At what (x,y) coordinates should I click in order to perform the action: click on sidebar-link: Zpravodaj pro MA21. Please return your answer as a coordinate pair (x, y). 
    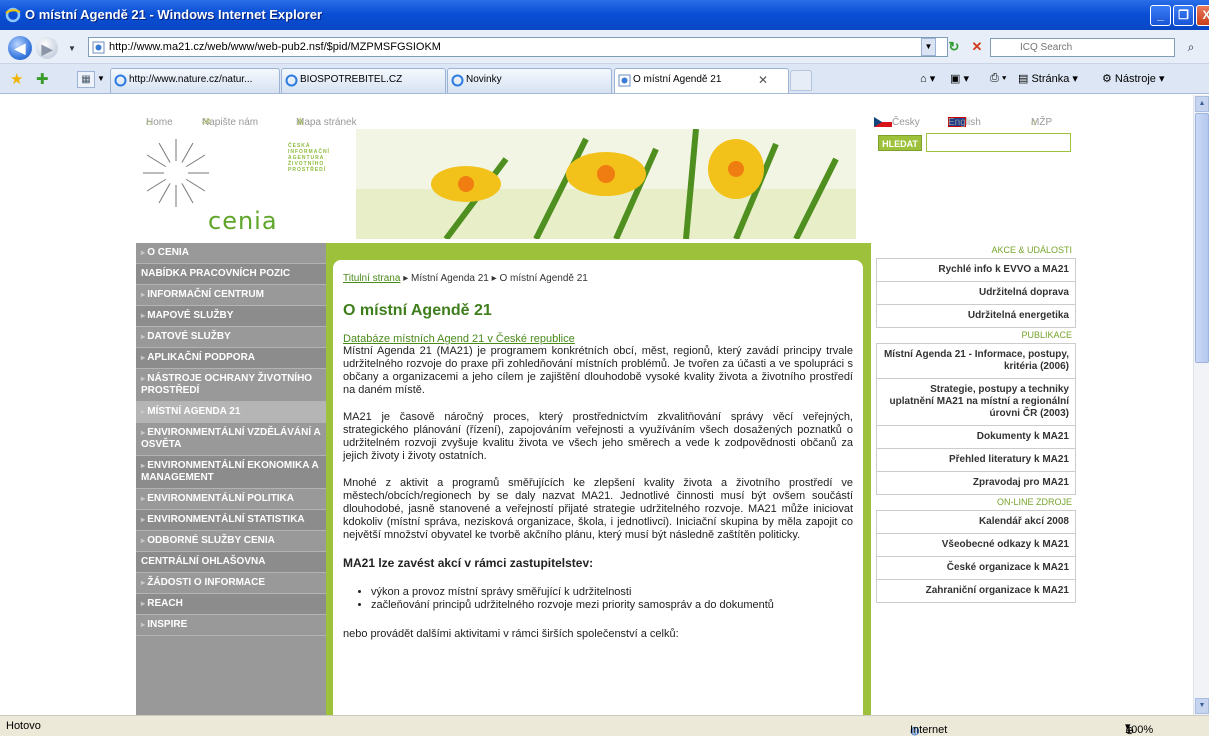
    Looking at the image, I should click on (976, 483).